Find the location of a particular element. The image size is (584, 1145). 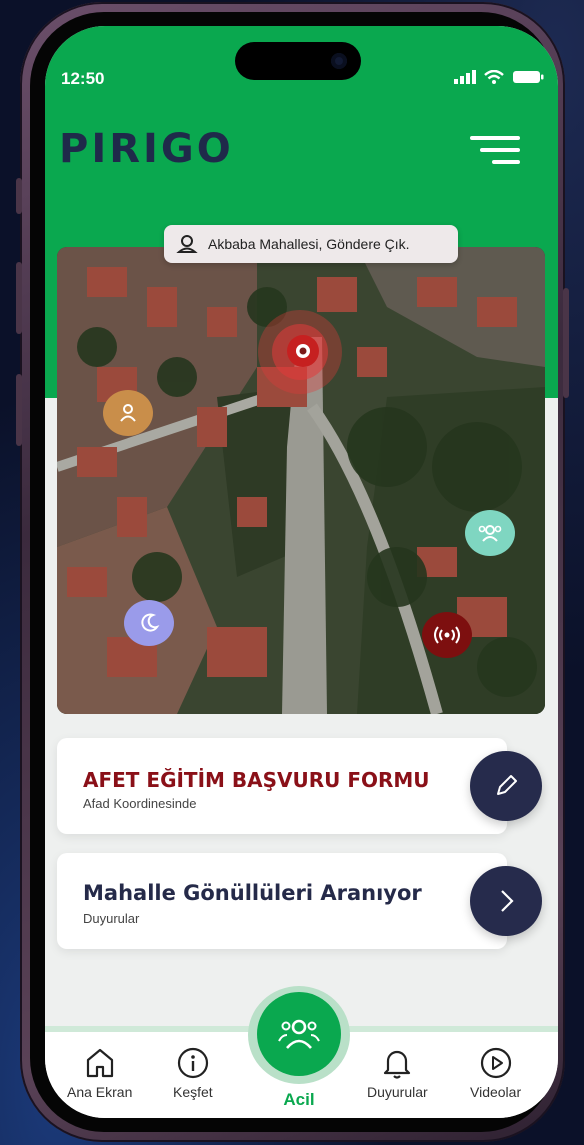

tab-ana-ekran: Ana Ekran is located at coordinates (99, 1073).